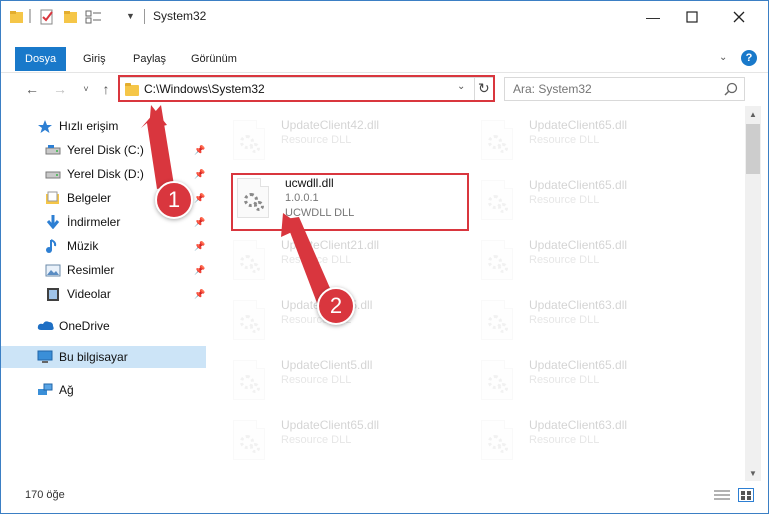  Describe the element at coordinates (180, 16) in the screenshot. I see `window-title: System32` at that location.